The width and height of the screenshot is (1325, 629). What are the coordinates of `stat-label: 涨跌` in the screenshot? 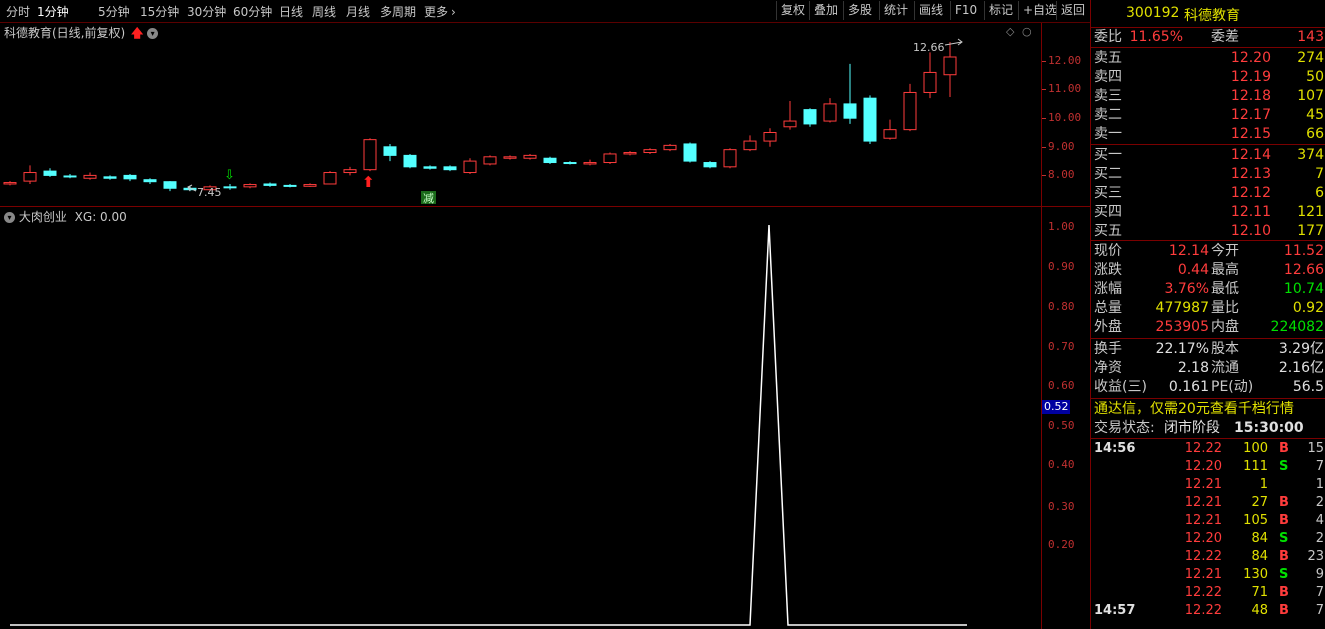 It's located at (1108, 270).